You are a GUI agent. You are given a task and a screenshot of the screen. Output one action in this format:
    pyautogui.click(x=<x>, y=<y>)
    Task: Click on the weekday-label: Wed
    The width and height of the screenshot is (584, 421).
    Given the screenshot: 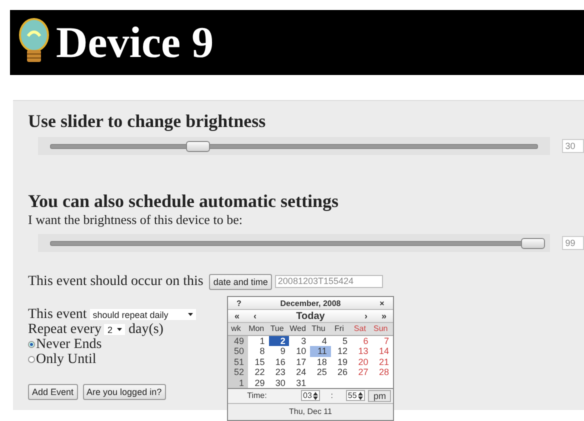 What is the action you would take?
    pyautogui.click(x=299, y=329)
    